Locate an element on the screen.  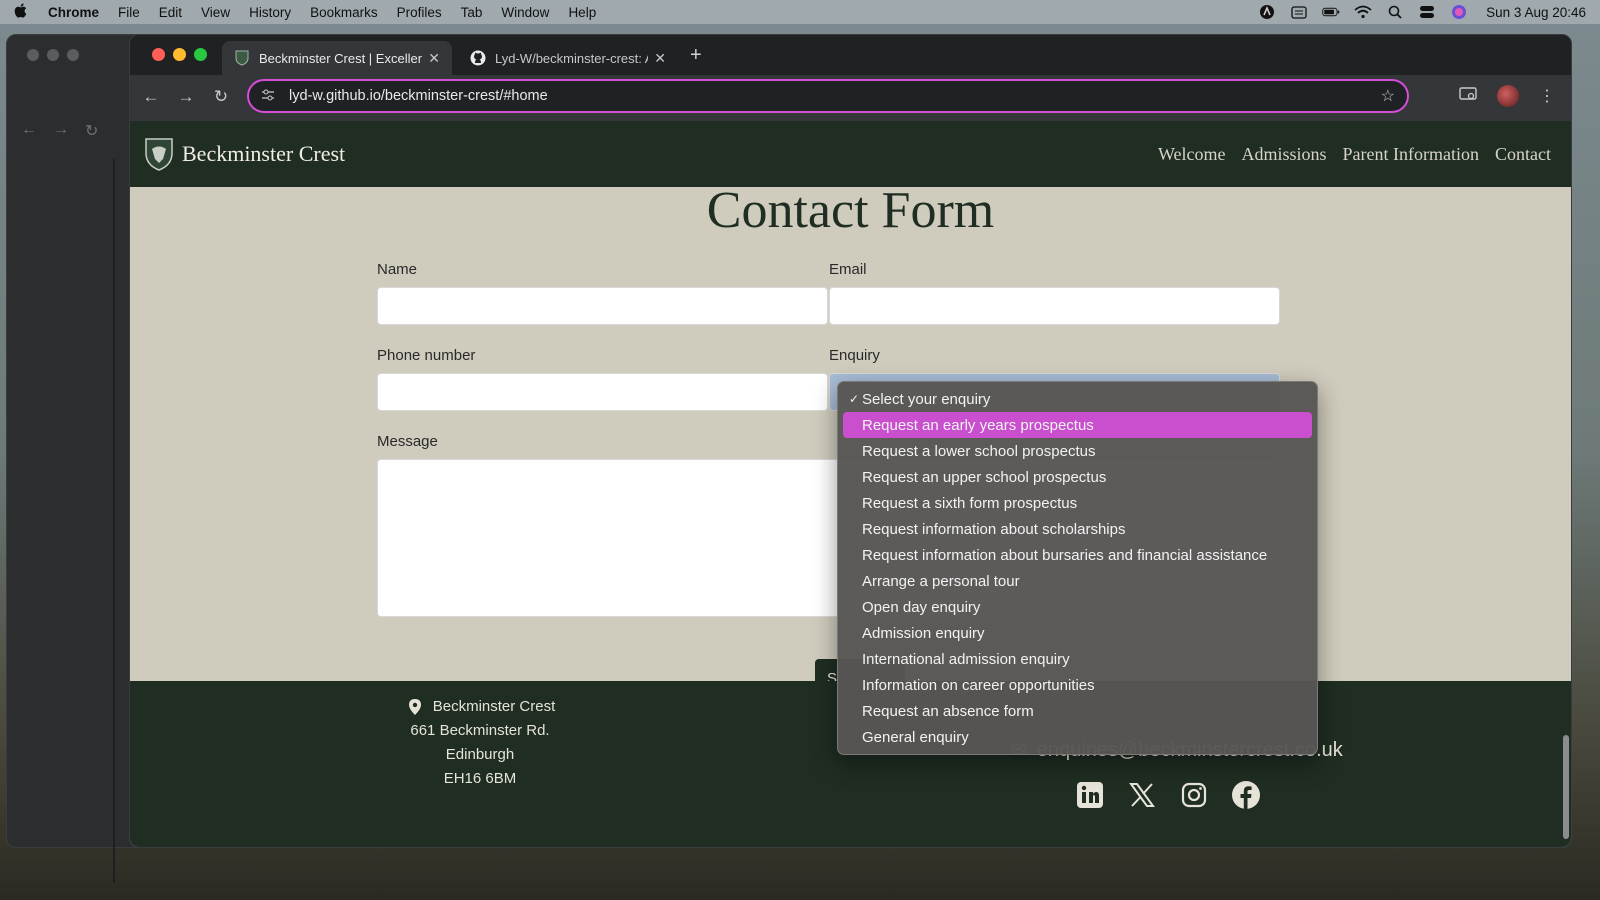
menu-tab: Tab is located at coordinates (472, 12).